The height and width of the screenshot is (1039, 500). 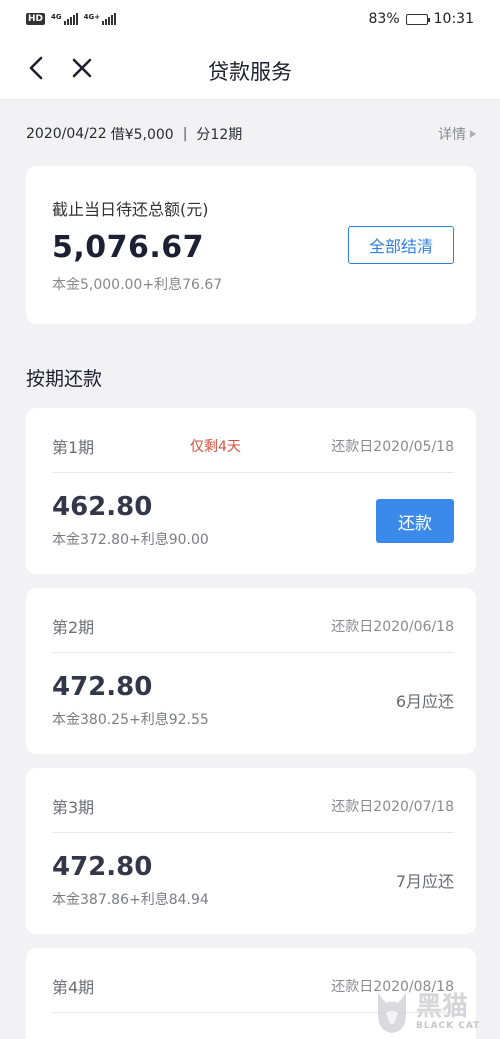 What do you see at coordinates (102, 507) in the screenshot?
I see `installment-amount: 462.80` at bounding box center [102, 507].